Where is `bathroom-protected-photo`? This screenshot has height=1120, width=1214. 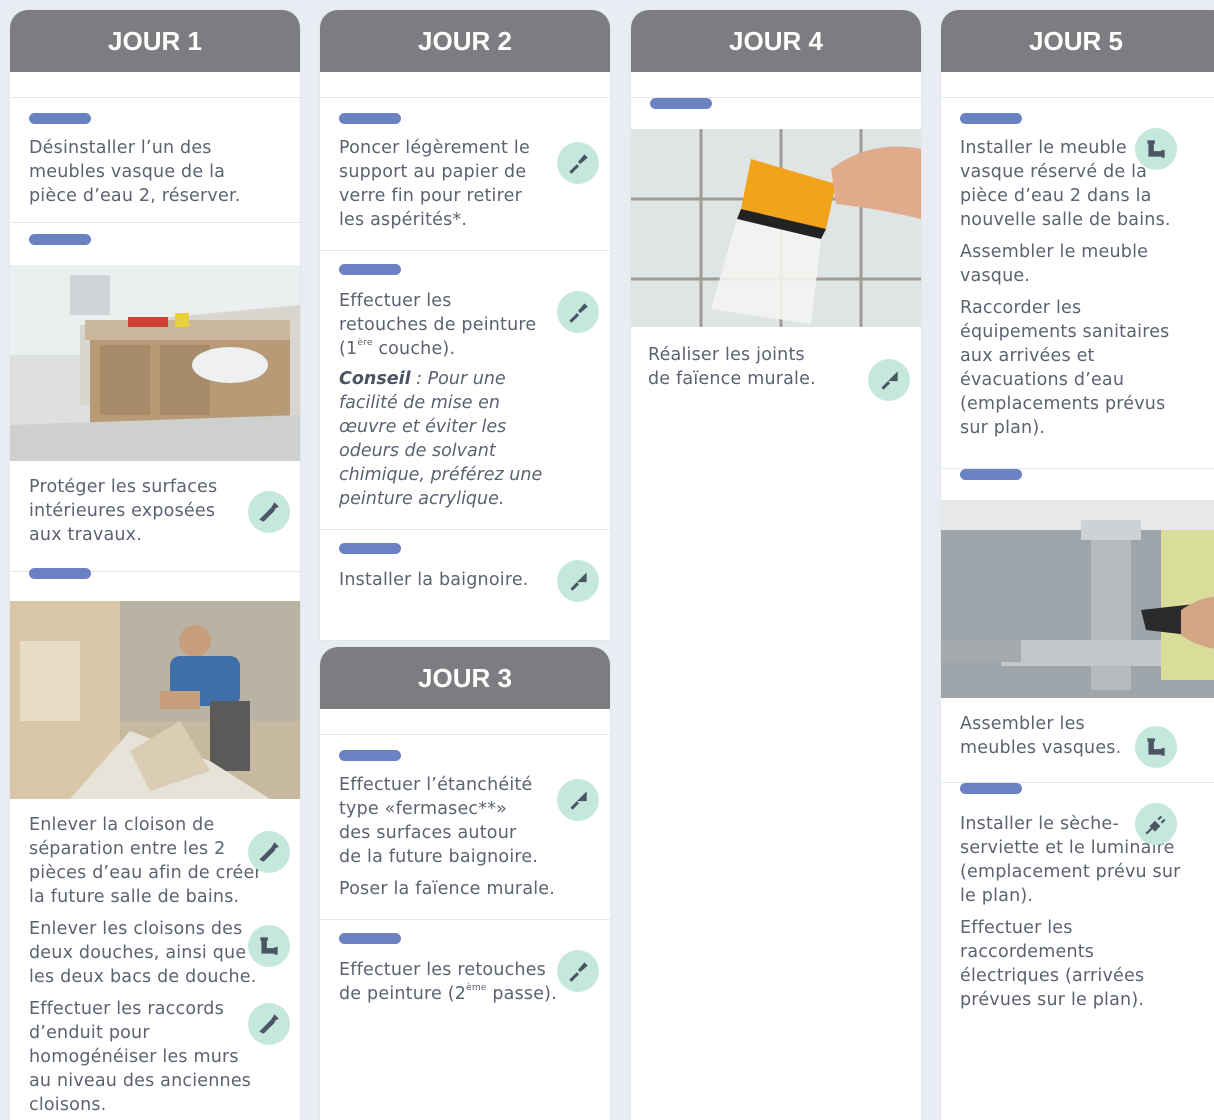
bathroom-protected-photo is located at coordinates (155, 363).